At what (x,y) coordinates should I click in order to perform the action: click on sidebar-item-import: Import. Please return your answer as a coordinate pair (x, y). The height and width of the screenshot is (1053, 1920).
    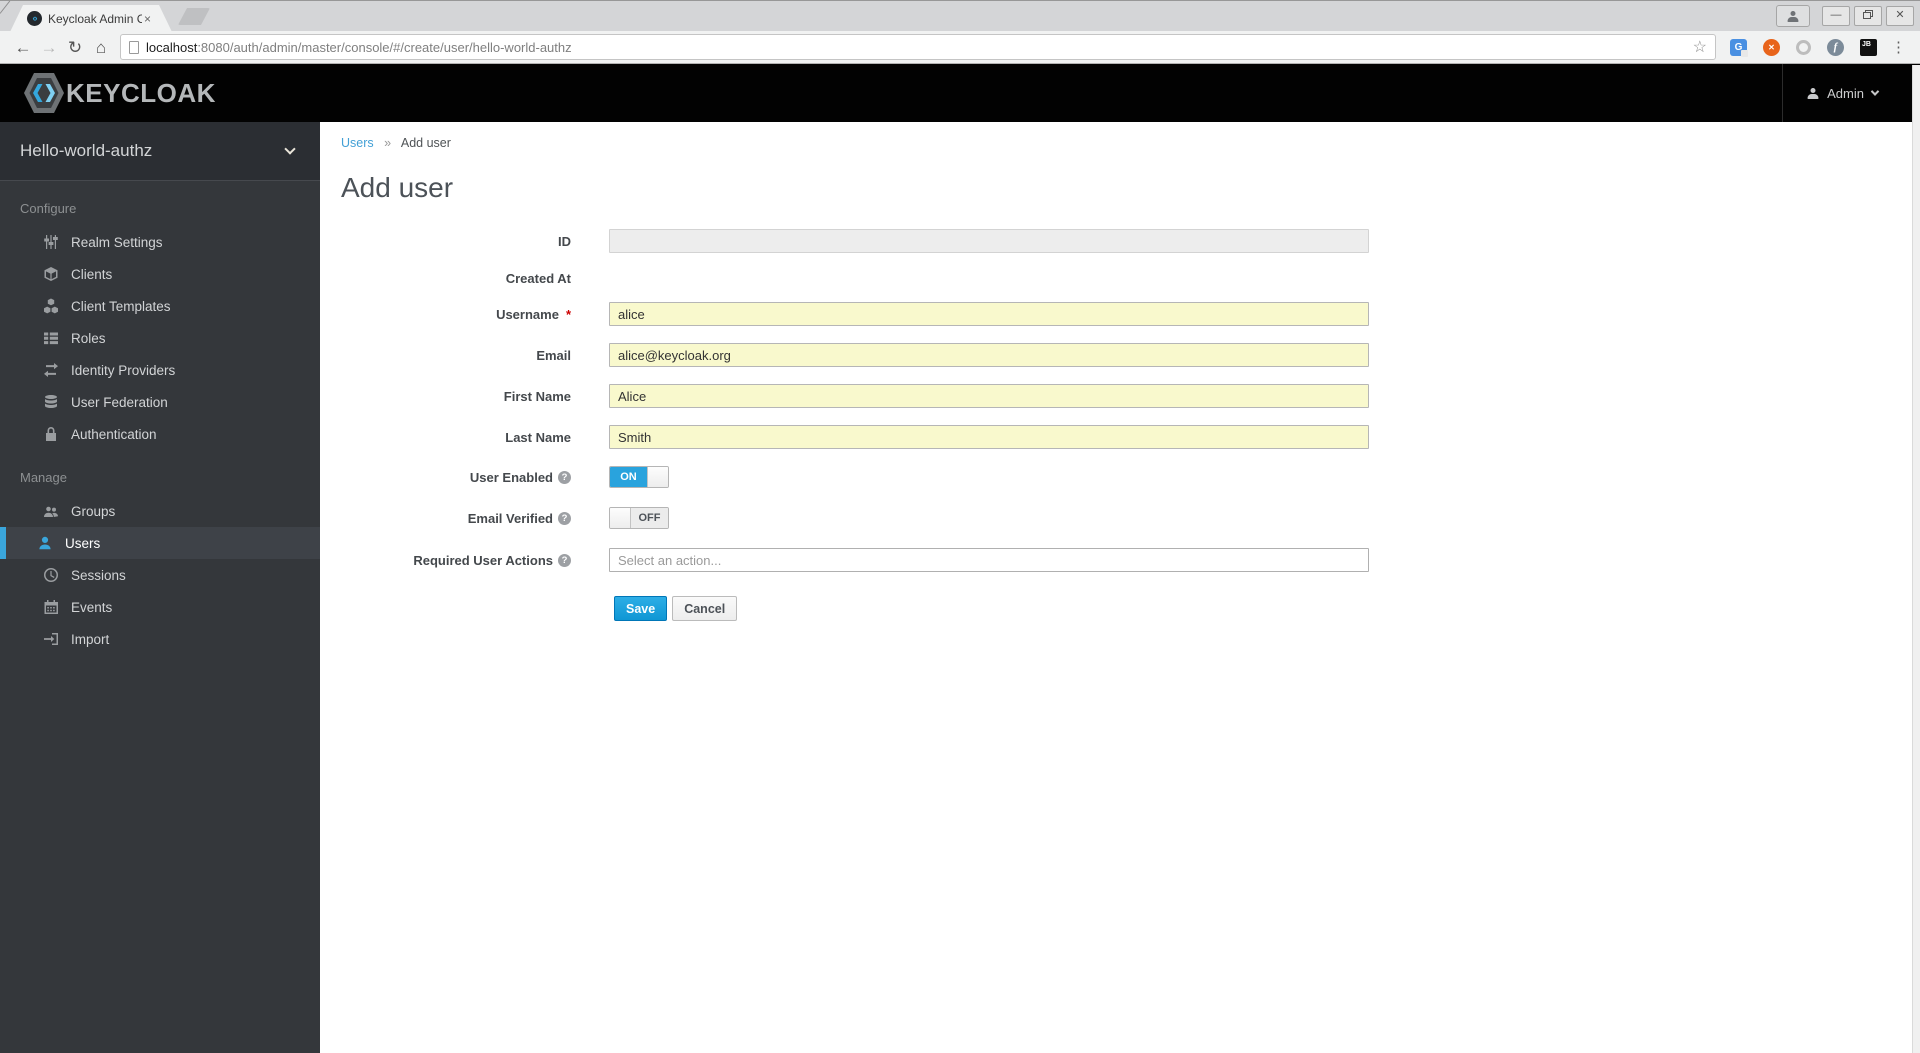
    Looking at the image, I should click on (160, 639).